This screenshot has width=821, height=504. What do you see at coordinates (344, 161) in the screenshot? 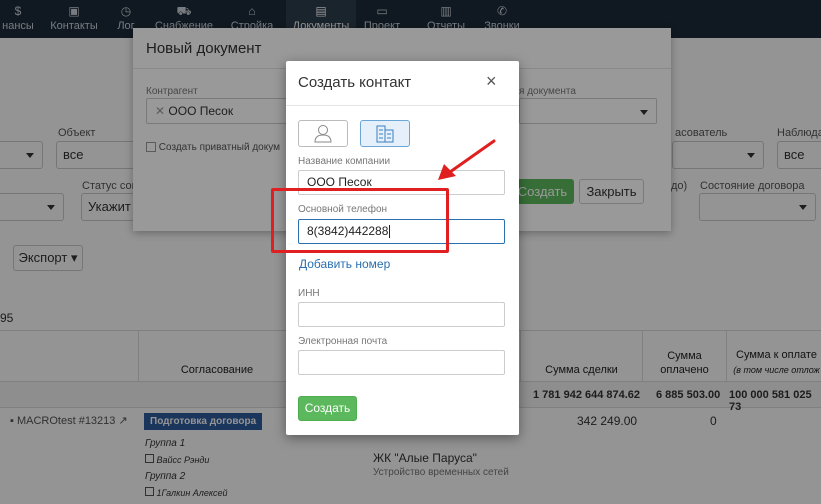
I see `company-name-label: Название компании` at bounding box center [344, 161].